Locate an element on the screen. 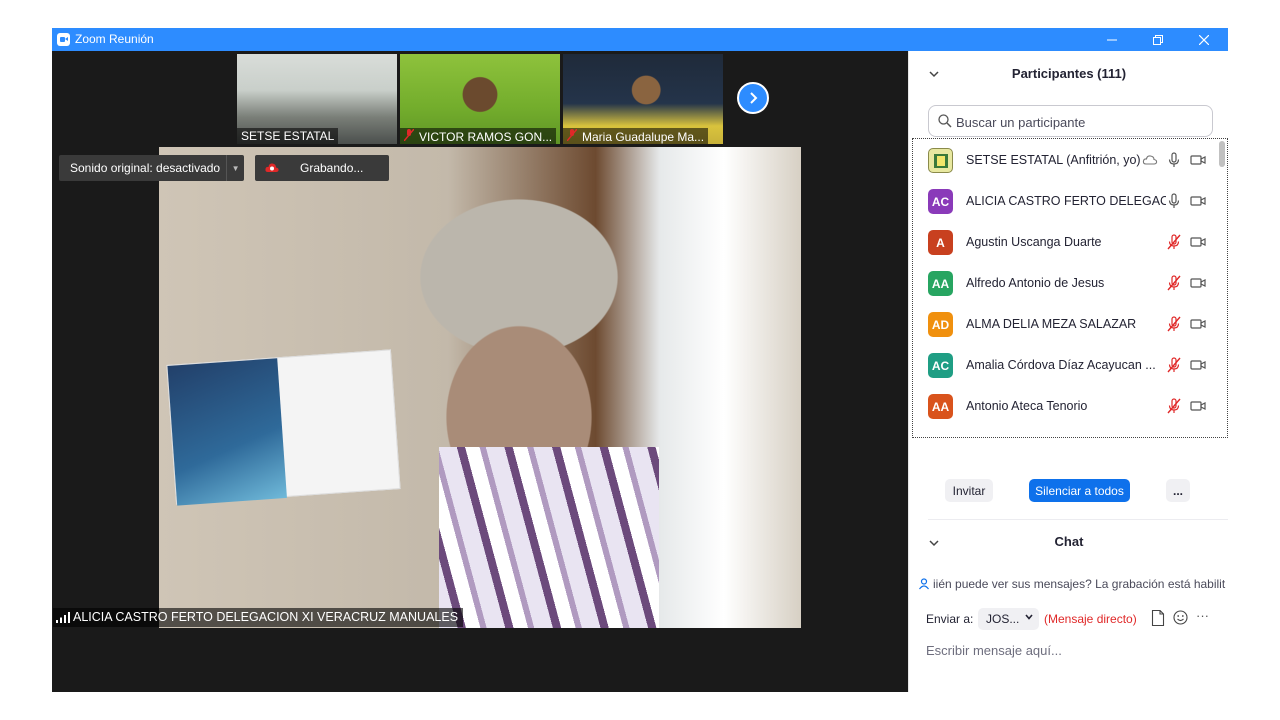  emoji-icon is located at coordinates (1180, 617).